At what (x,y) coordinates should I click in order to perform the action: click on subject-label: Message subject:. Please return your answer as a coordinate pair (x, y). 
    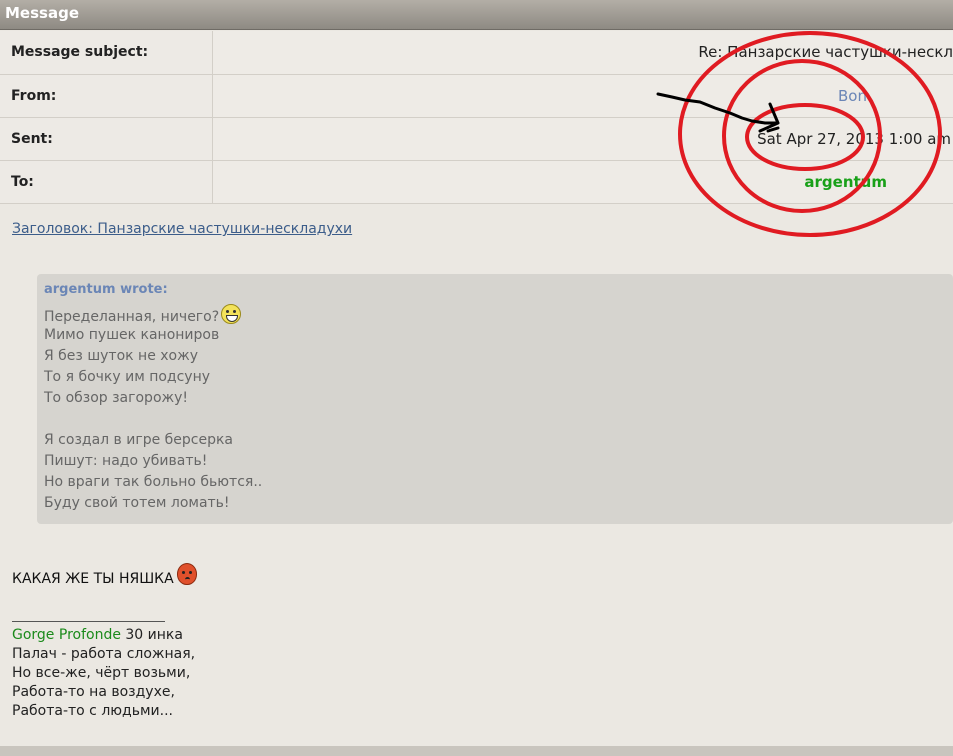
    Looking at the image, I should click on (106, 53).